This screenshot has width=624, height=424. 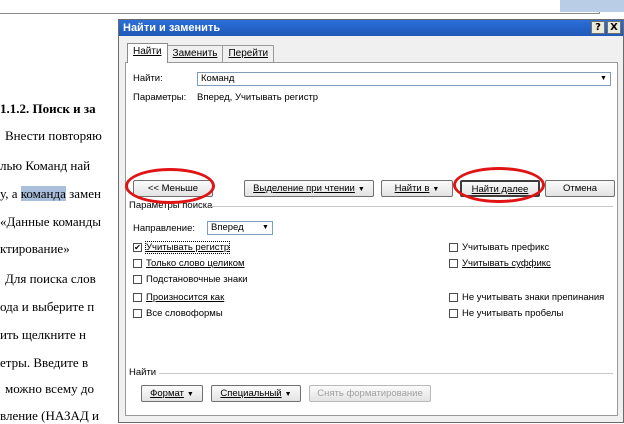 I want to click on document-line: ктирование», so click(x=35, y=248).